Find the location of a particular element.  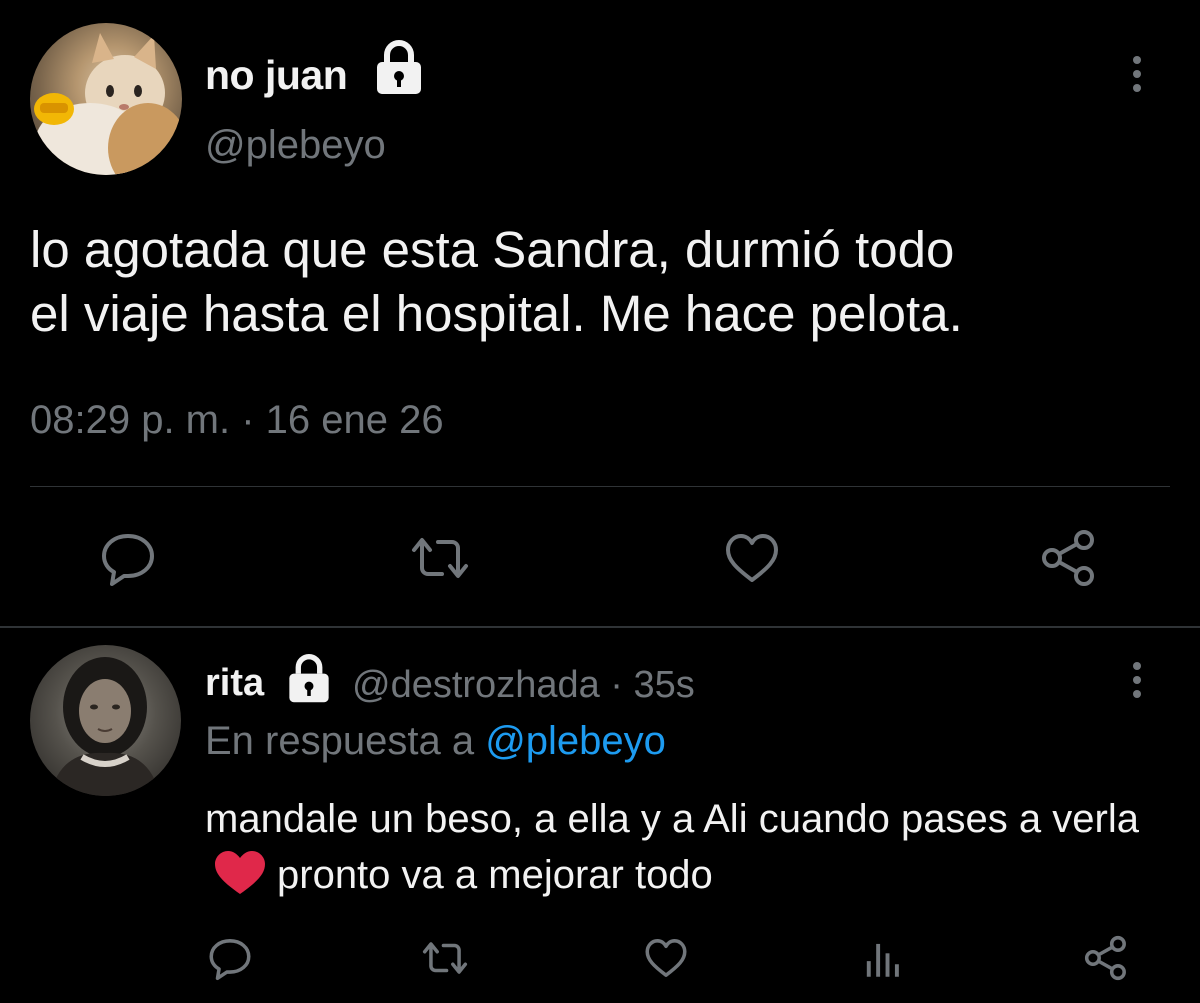

reply-author-handle-time: @destrozhada · 35s is located at coordinates (523, 685).